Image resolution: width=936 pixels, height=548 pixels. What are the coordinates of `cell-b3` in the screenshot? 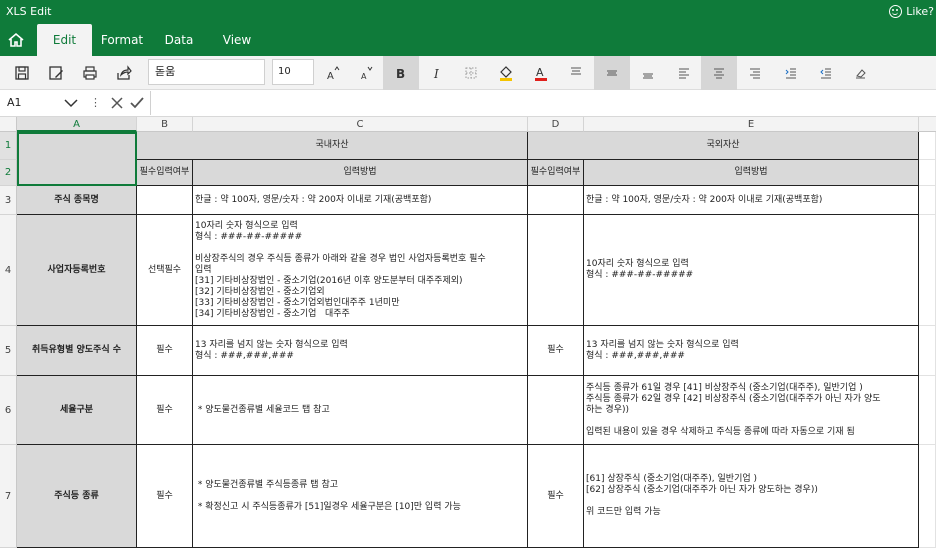 It's located at (165, 200).